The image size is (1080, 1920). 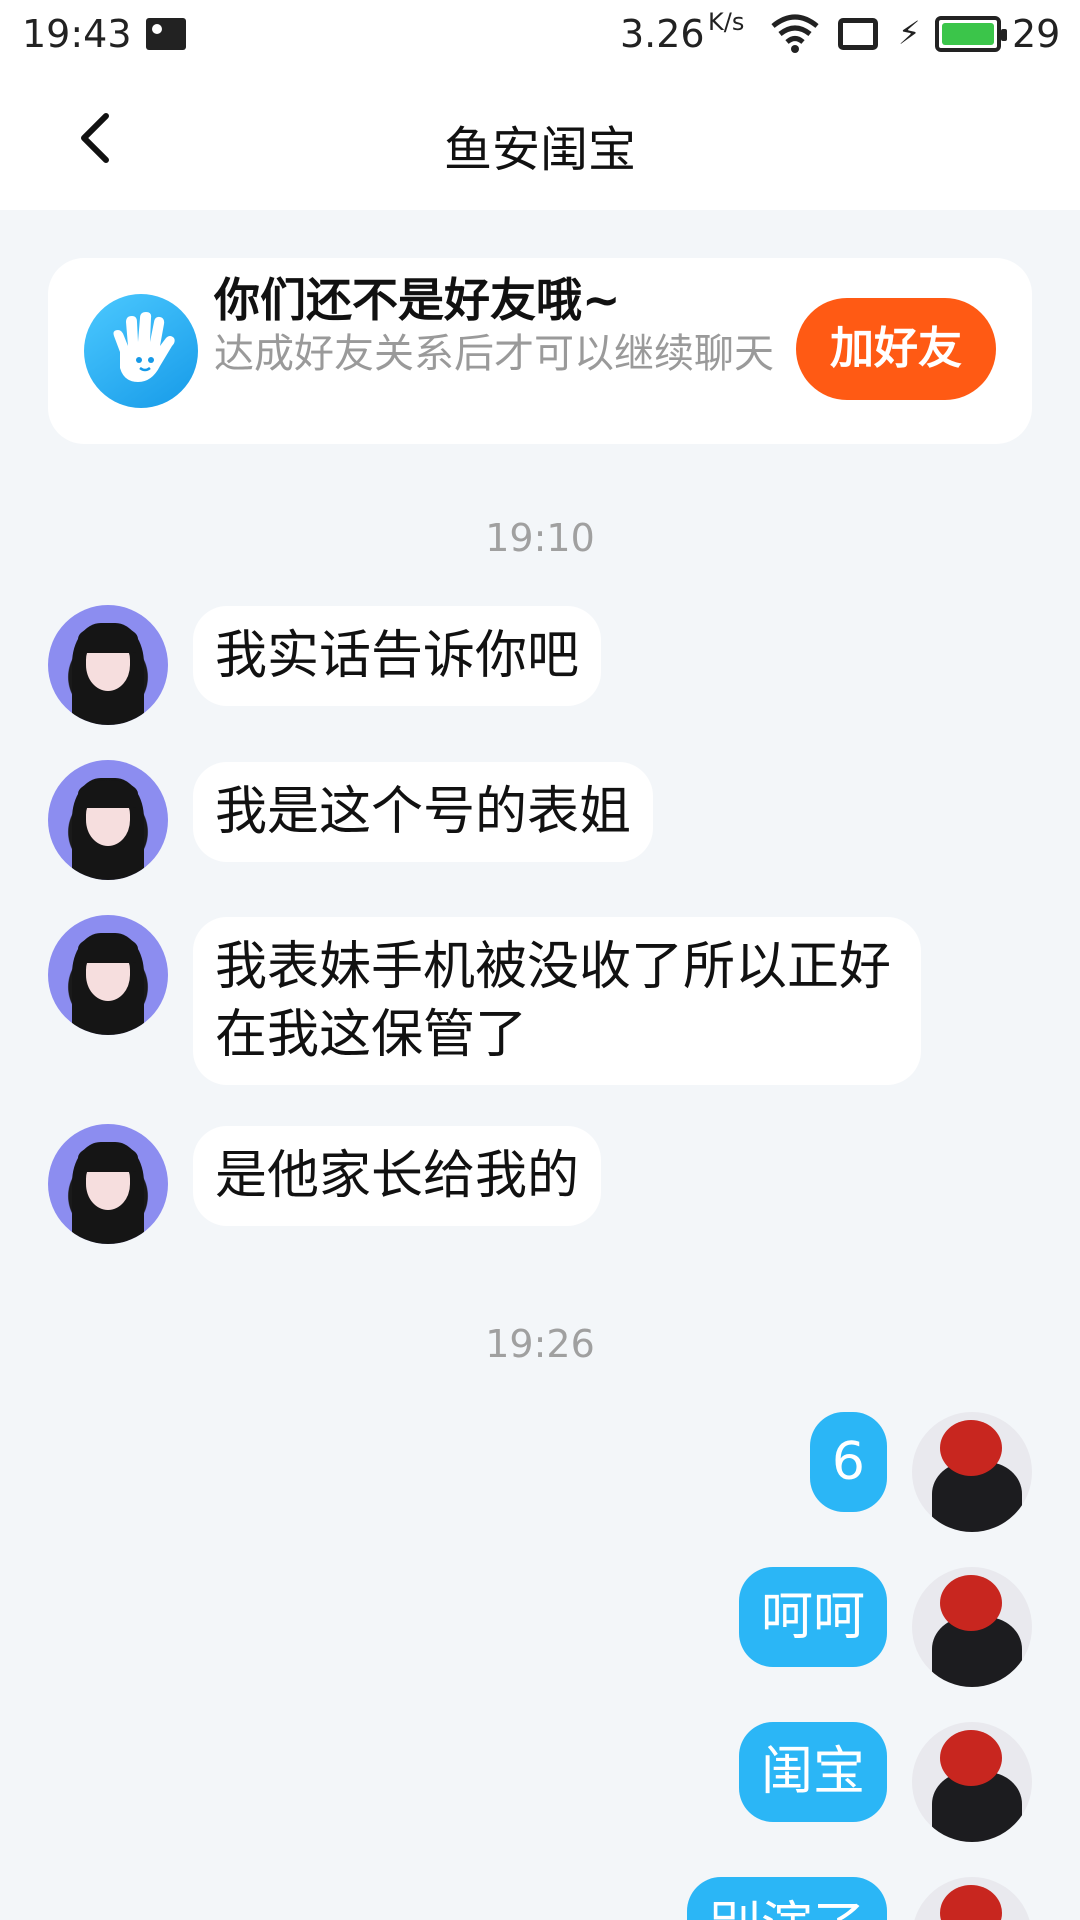 What do you see at coordinates (397, 656) in the screenshot?
I see `incoming-message: 我实话告诉你吧` at bounding box center [397, 656].